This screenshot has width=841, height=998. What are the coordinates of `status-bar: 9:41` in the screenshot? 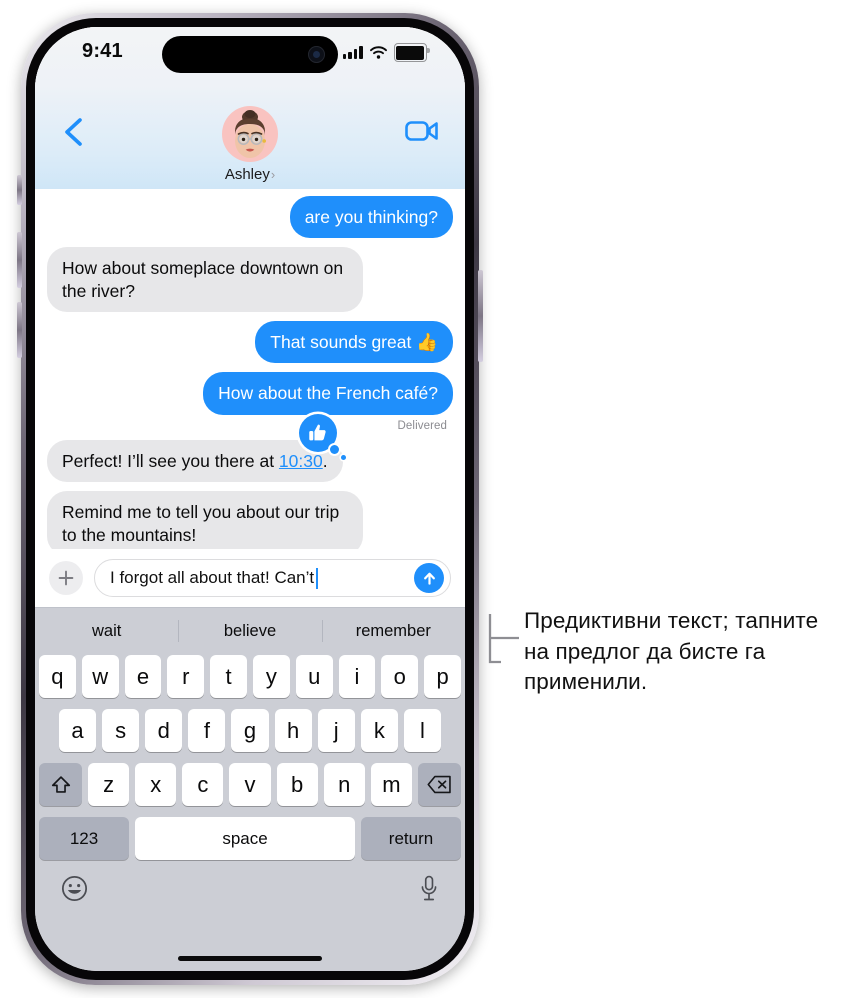 It's located at (250, 54).